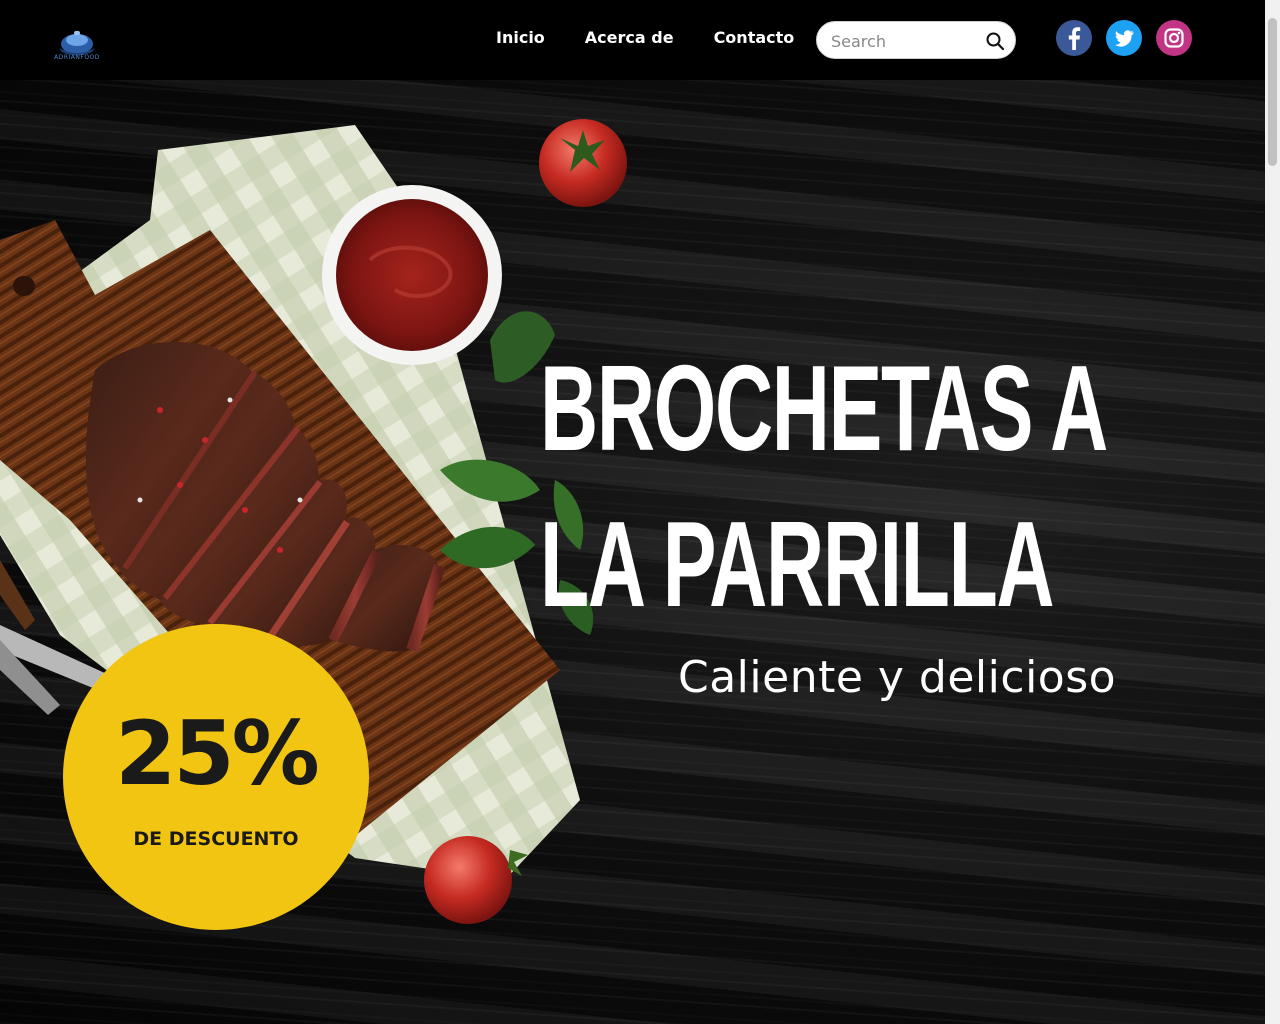  Describe the element at coordinates (216, 839) in the screenshot. I see `discount-label: DE DESCUENTO` at that location.